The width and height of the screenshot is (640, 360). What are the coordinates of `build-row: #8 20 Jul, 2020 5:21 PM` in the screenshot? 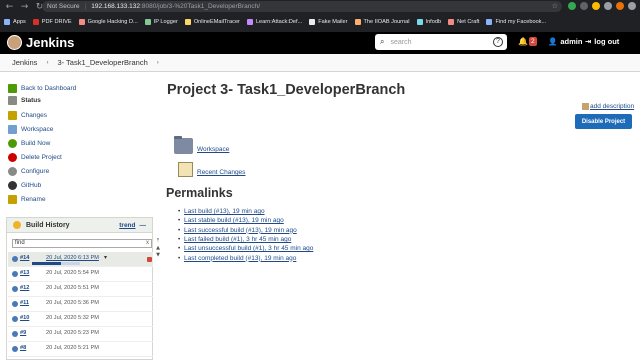 It's located at (80, 349).